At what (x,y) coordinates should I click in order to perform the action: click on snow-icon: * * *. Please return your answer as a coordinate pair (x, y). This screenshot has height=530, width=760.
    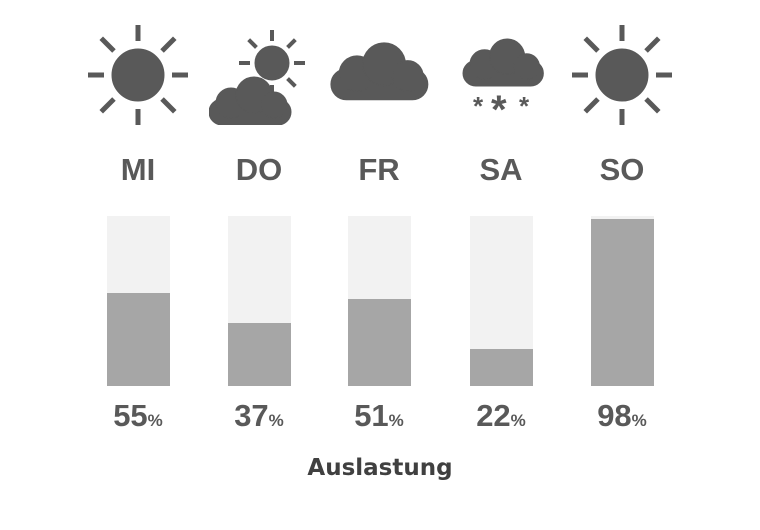
    Looking at the image, I should click on (503, 81).